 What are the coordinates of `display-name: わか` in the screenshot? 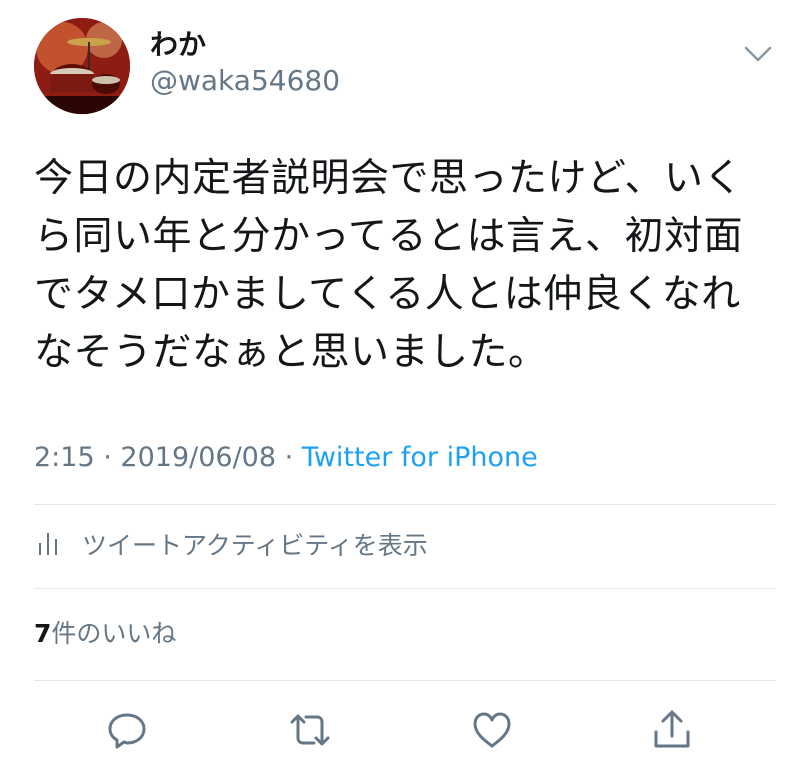 It's located at (178, 45).